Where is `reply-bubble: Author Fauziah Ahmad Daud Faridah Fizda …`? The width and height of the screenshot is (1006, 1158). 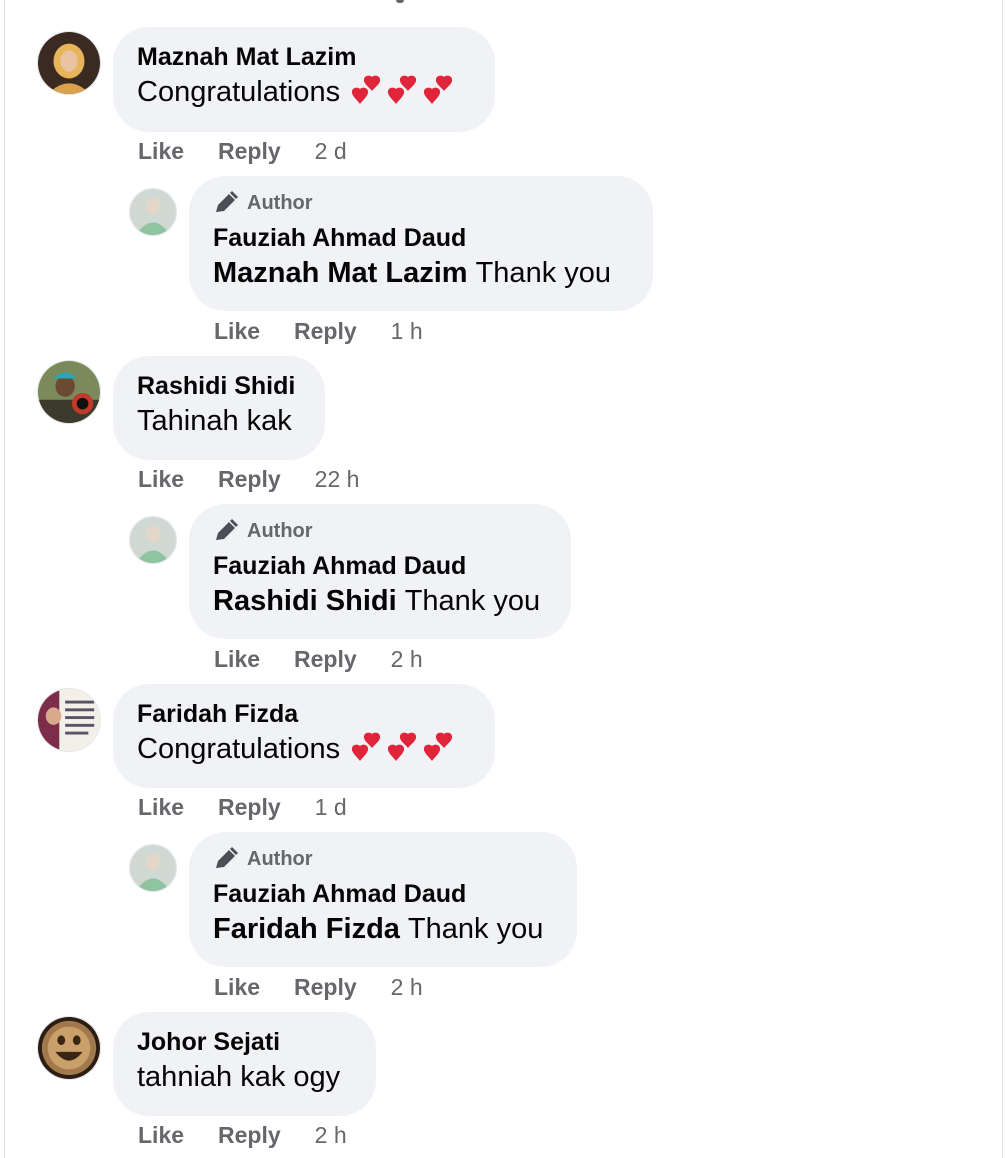
reply-bubble: Author Fauziah Ahmad Daud Faridah Fizda … is located at coordinates (383, 899).